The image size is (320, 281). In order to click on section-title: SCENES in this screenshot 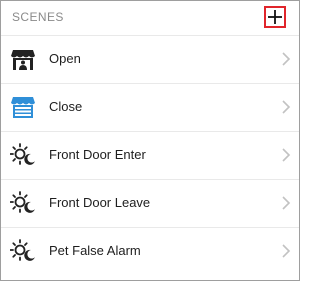, I will do `click(38, 17)`.